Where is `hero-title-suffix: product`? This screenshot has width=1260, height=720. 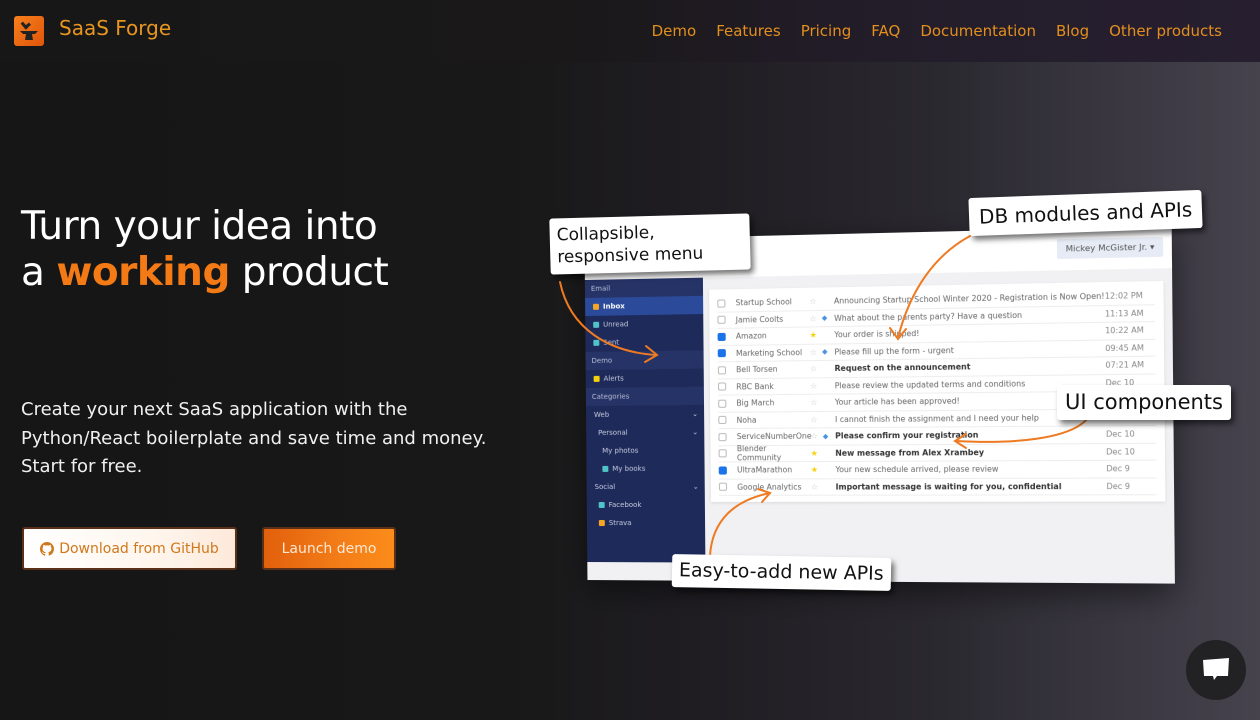 hero-title-suffix: product is located at coordinates (315, 272).